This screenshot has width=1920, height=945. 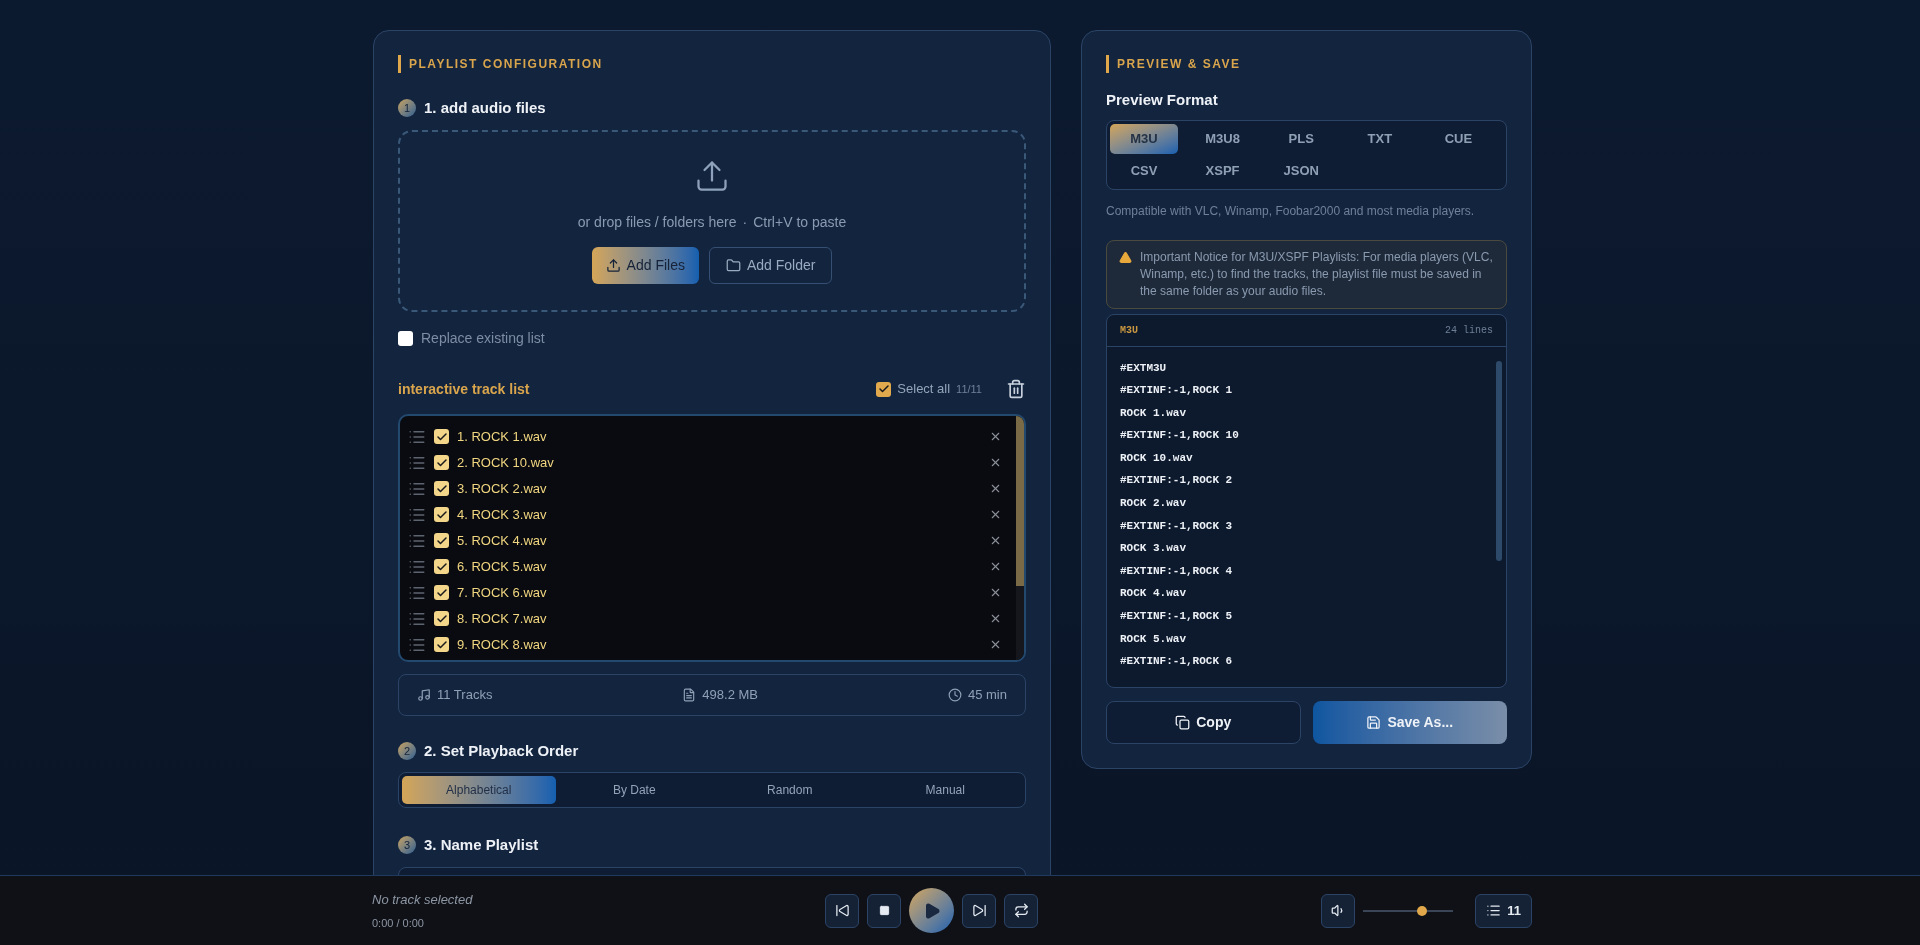 I want to click on volume-slider, so click(x=1408, y=910).